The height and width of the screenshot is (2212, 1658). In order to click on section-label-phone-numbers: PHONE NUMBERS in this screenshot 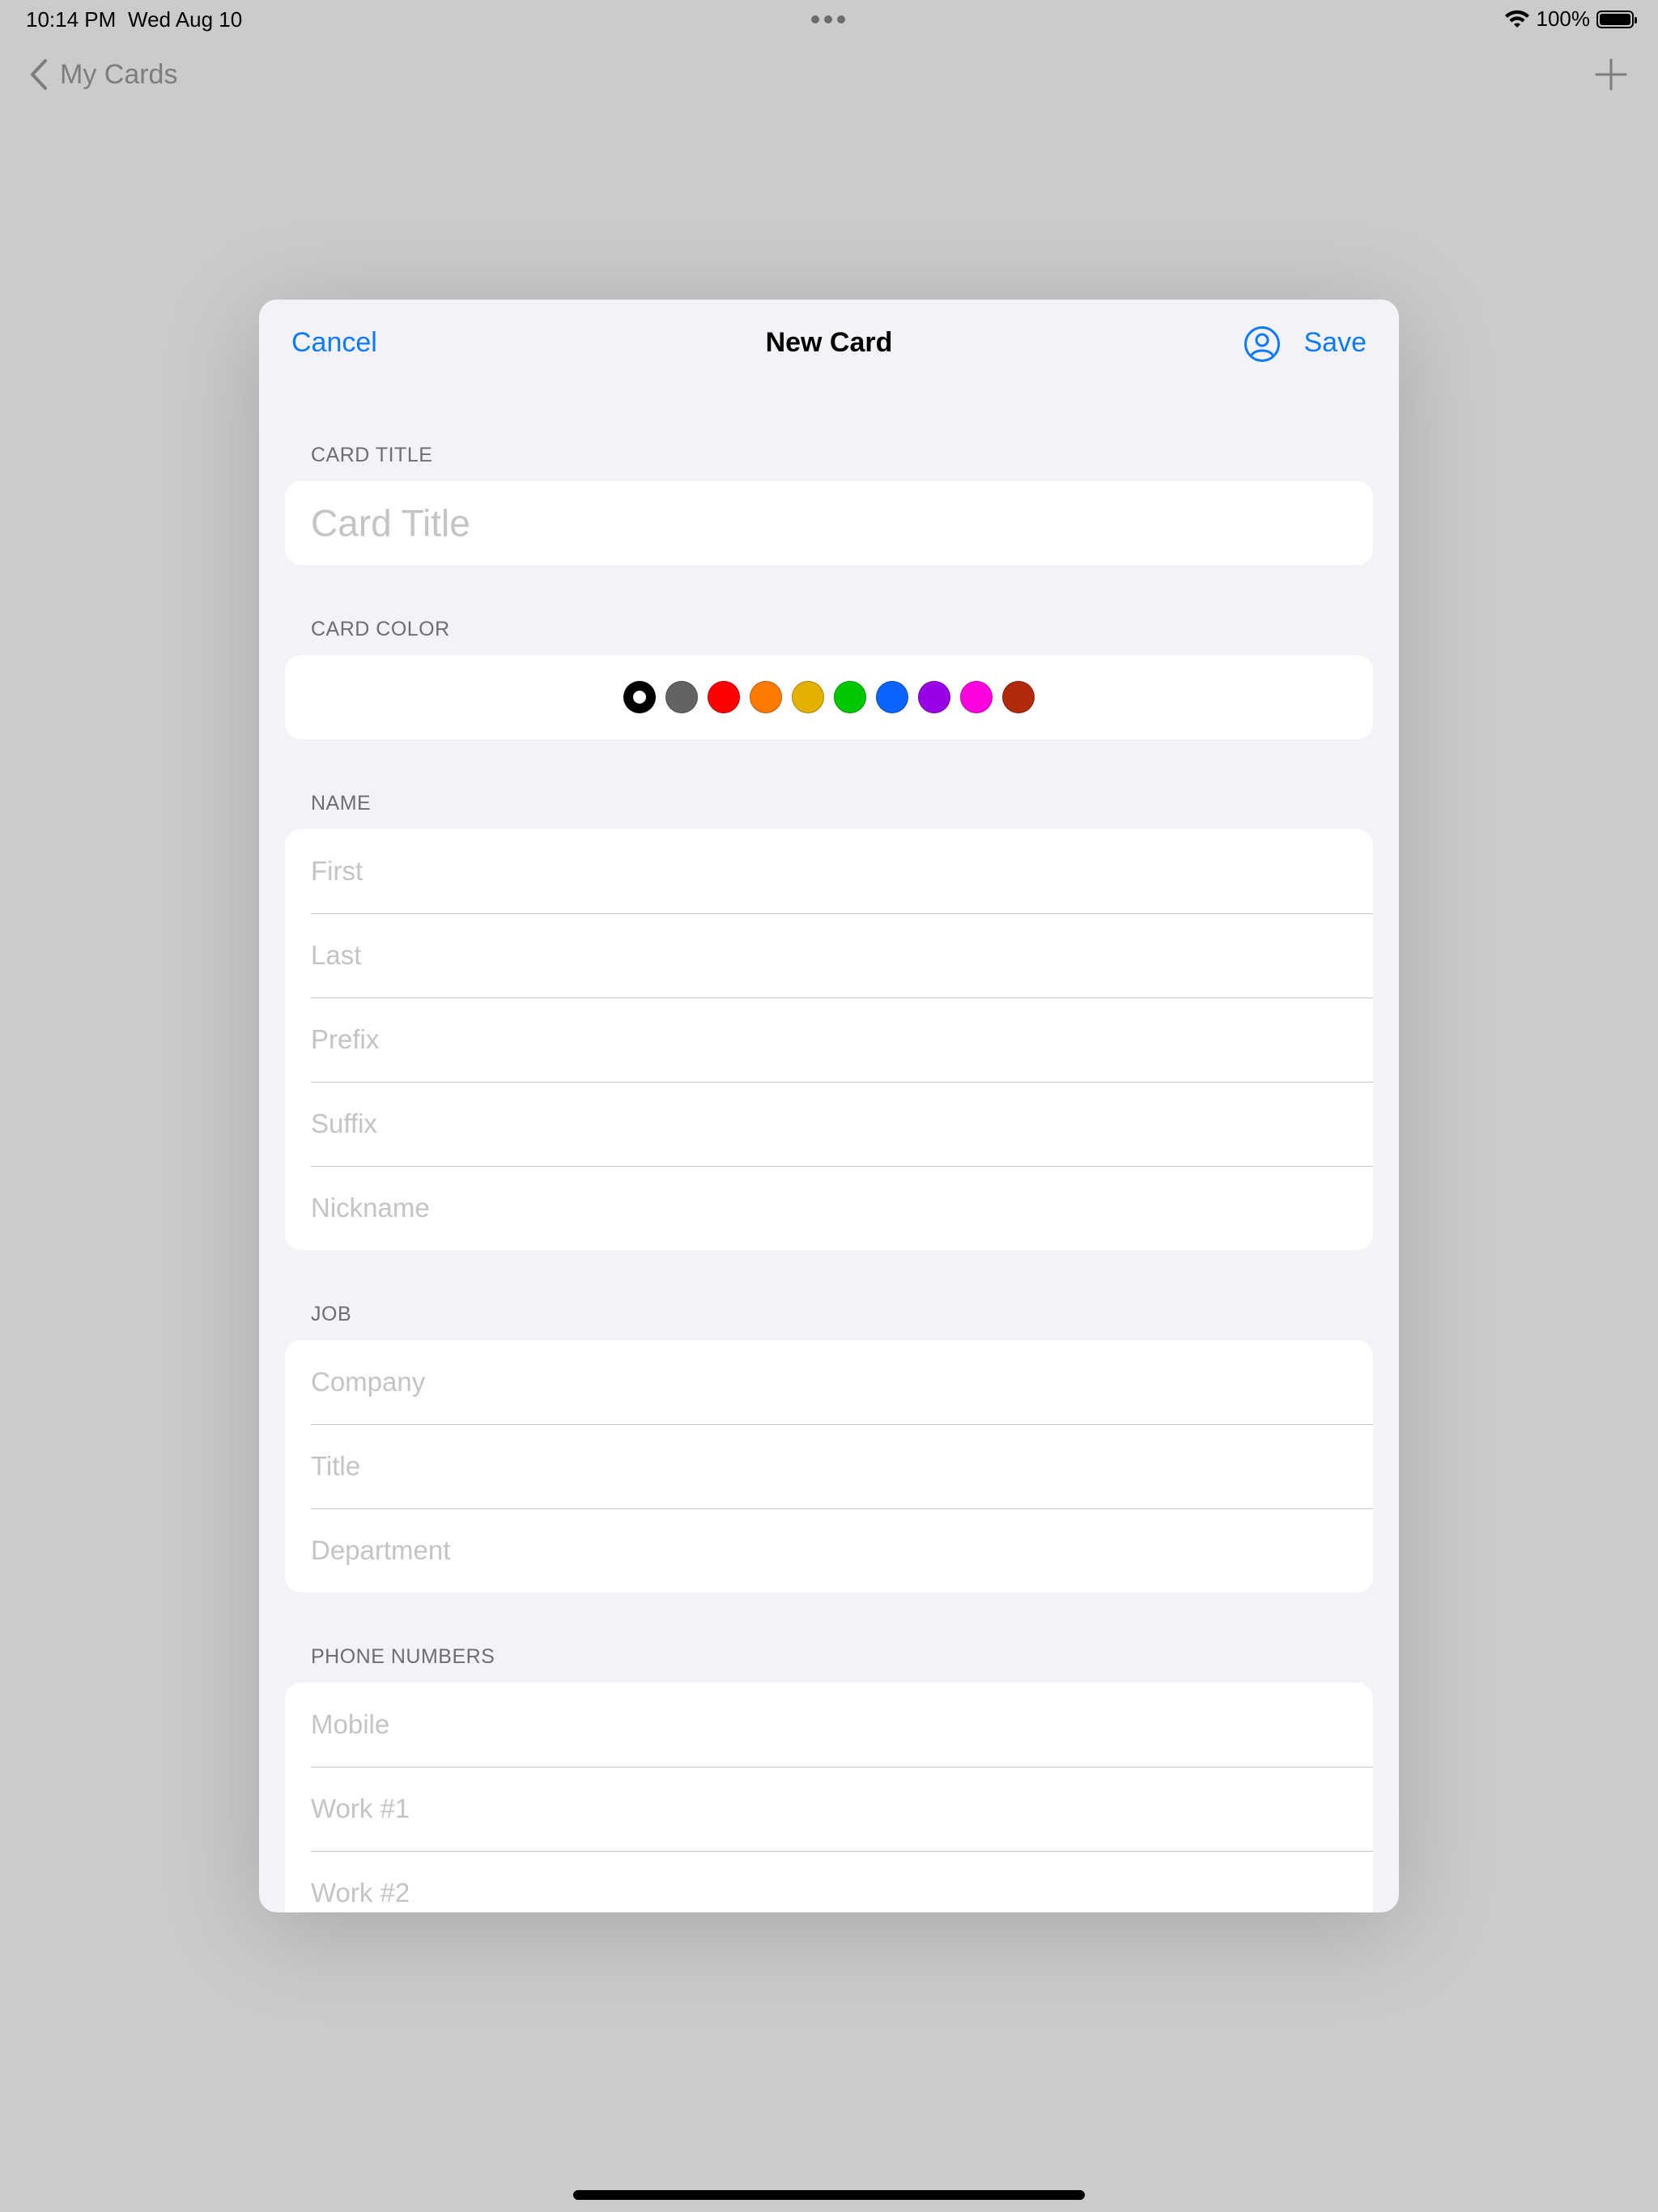, I will do `click(403, 1657)`.